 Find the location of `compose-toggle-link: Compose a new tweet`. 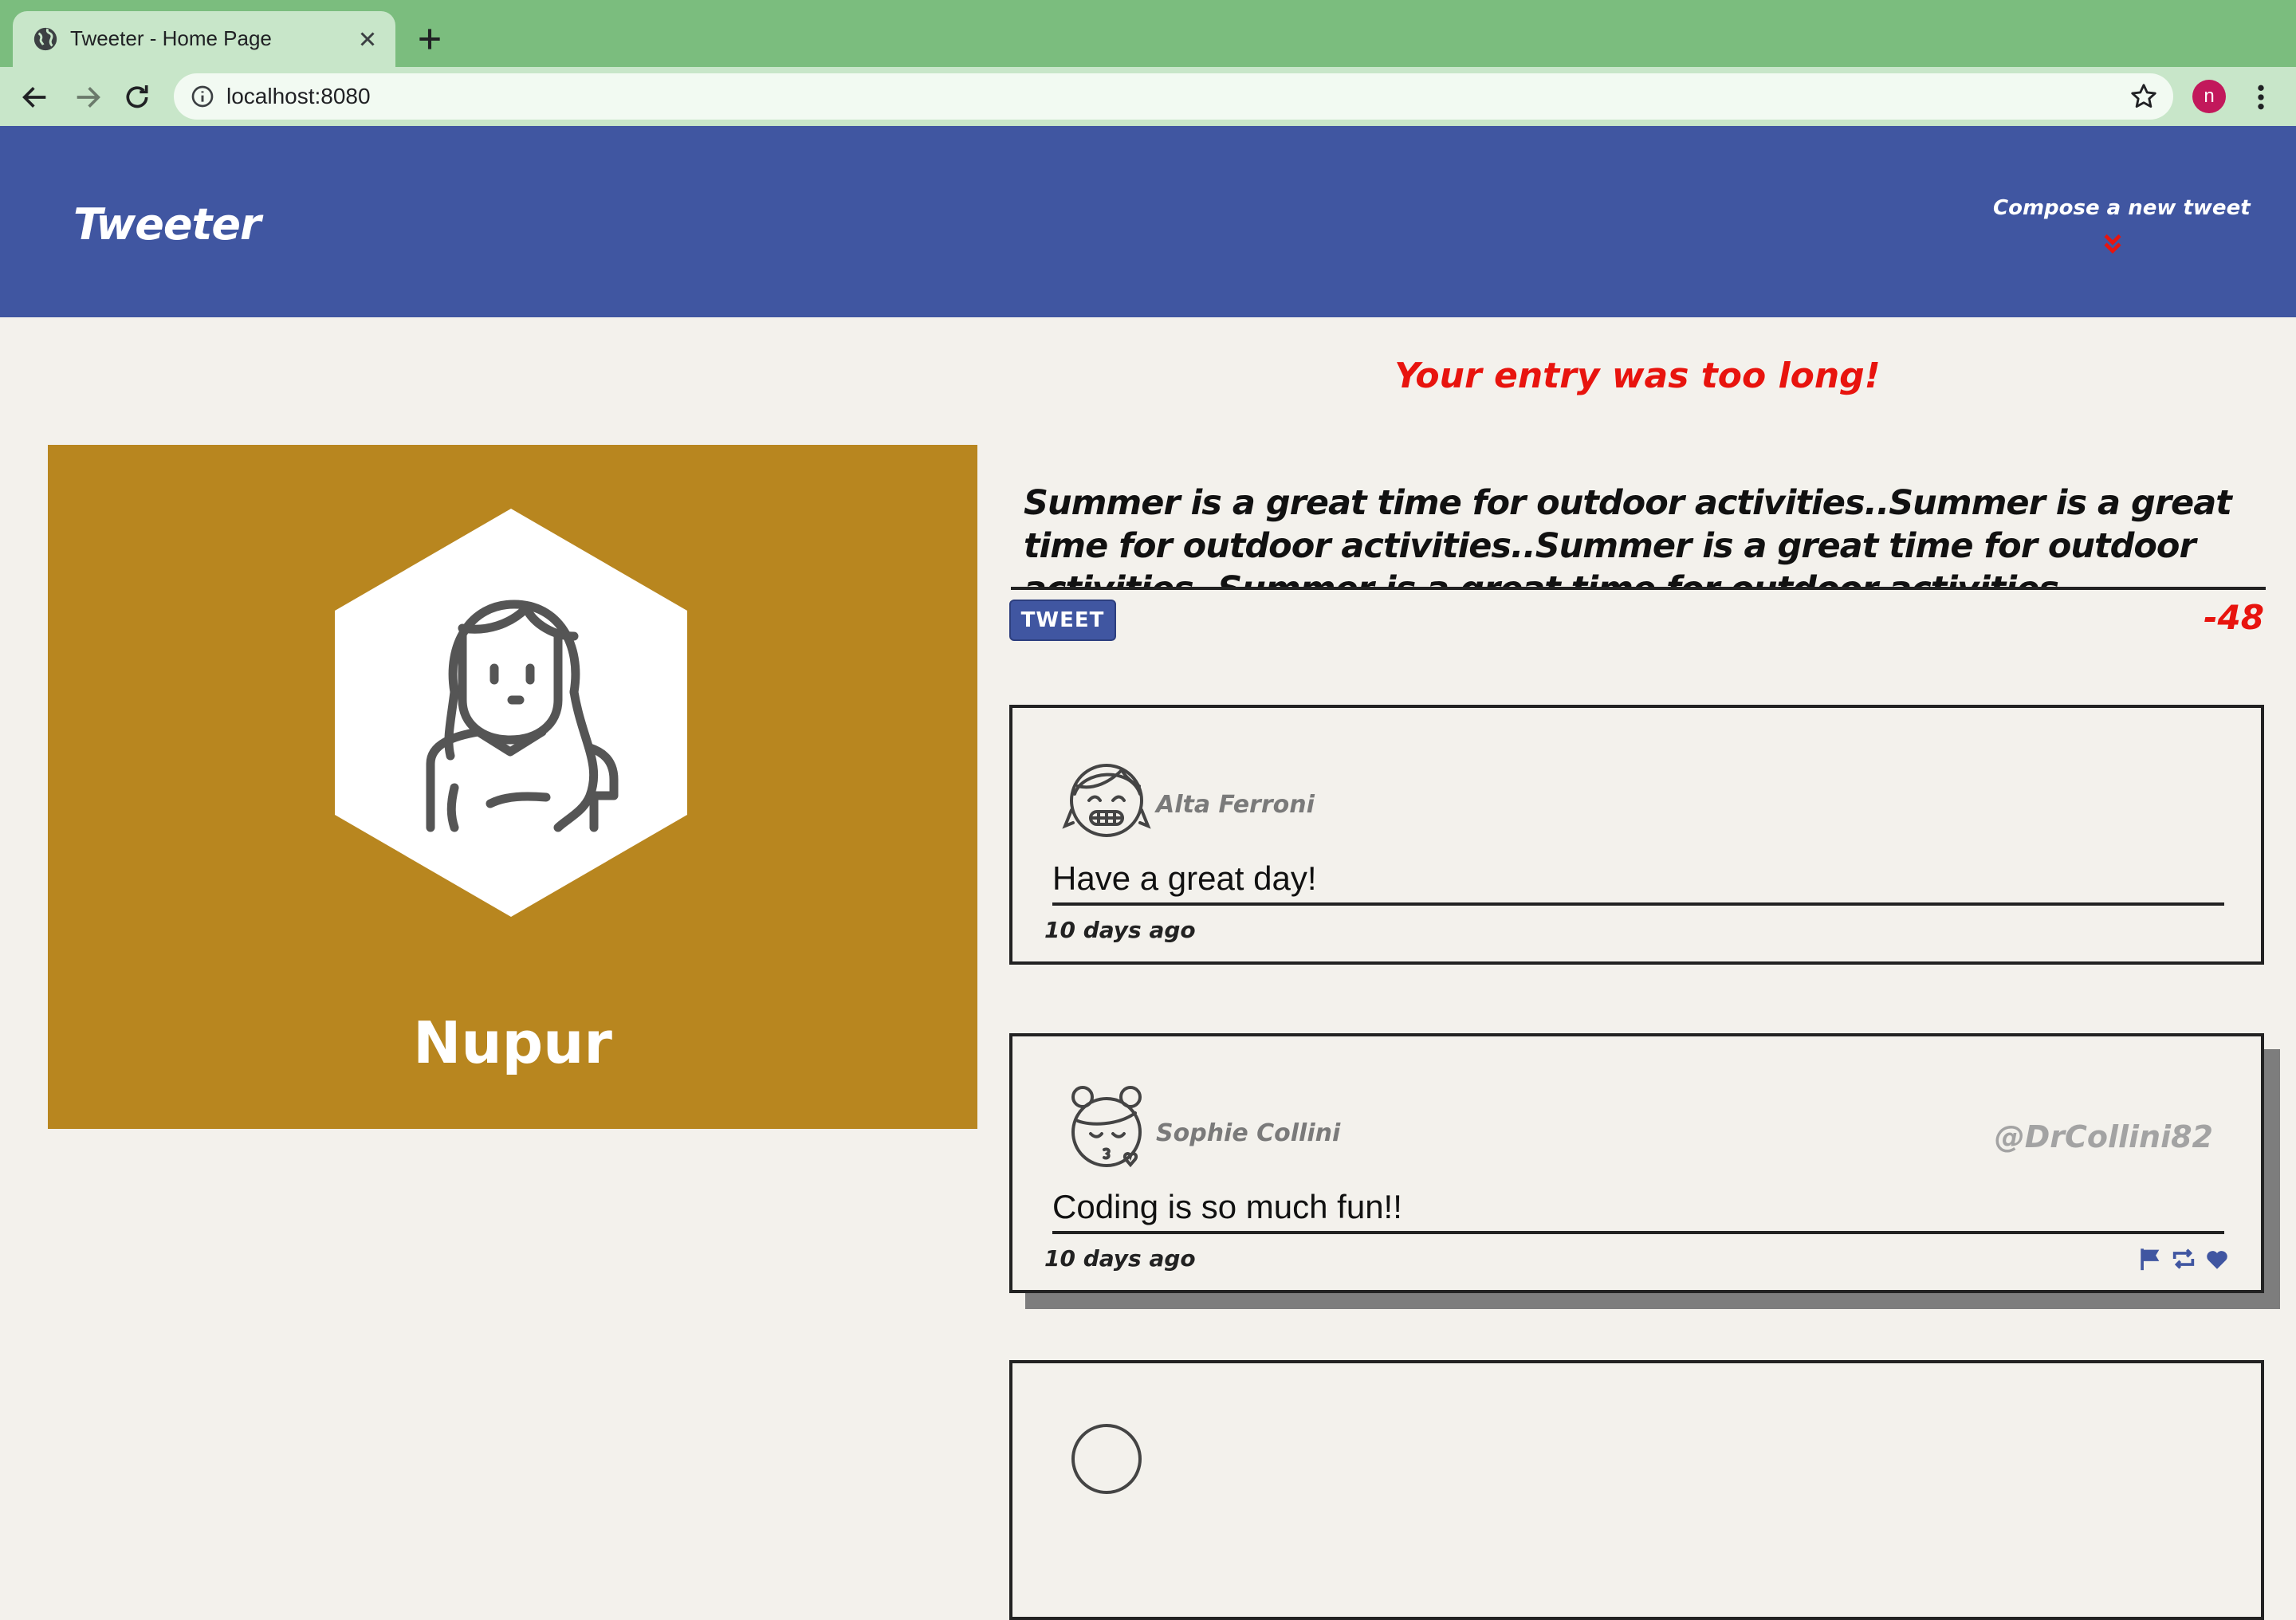

compose-toggle-link: Compose a new tweet is located at coordinates (2122, 208).